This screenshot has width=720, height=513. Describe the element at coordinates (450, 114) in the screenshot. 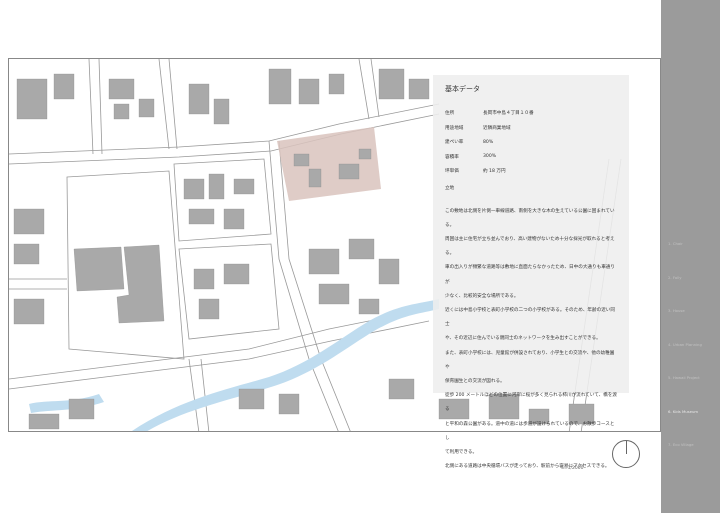

I see `row-key: 住所` at that location.